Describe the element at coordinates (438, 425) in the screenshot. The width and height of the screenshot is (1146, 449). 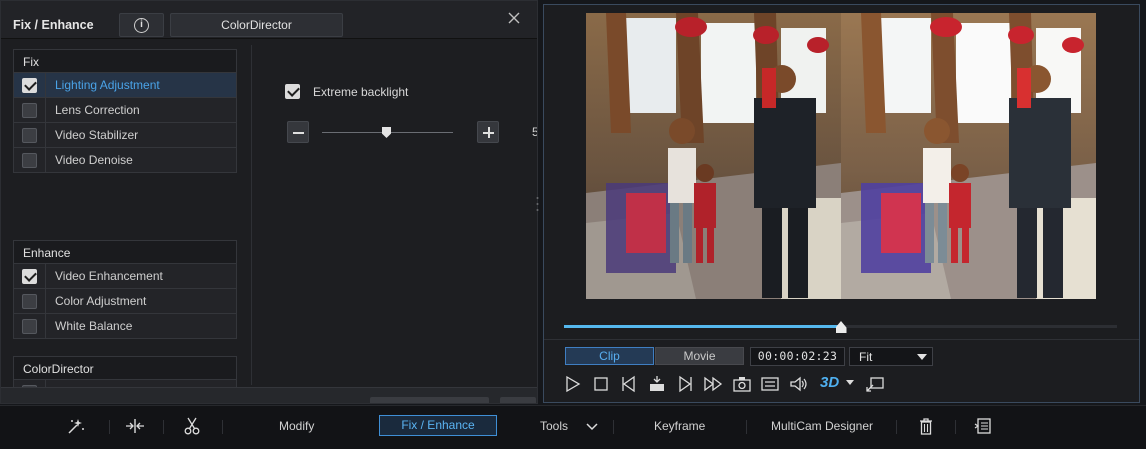
I see `fix-enhance-button: Fix / Enhance` at that location.